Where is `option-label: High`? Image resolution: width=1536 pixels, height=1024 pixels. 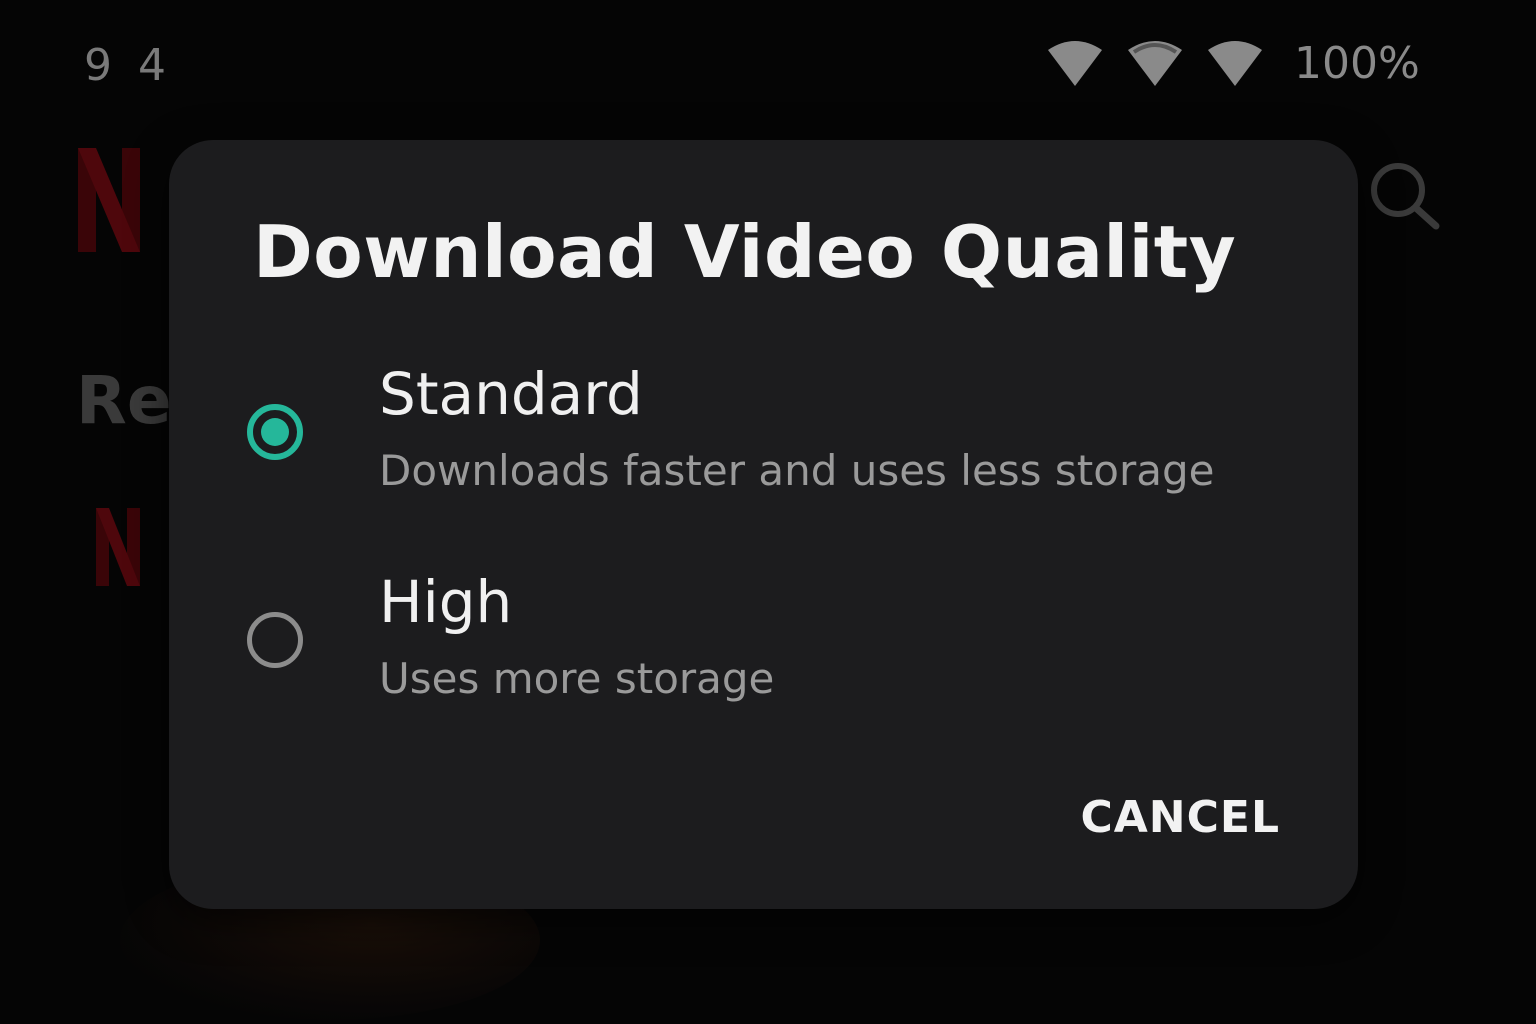
option-label: High is located at coordinates (446, 602).